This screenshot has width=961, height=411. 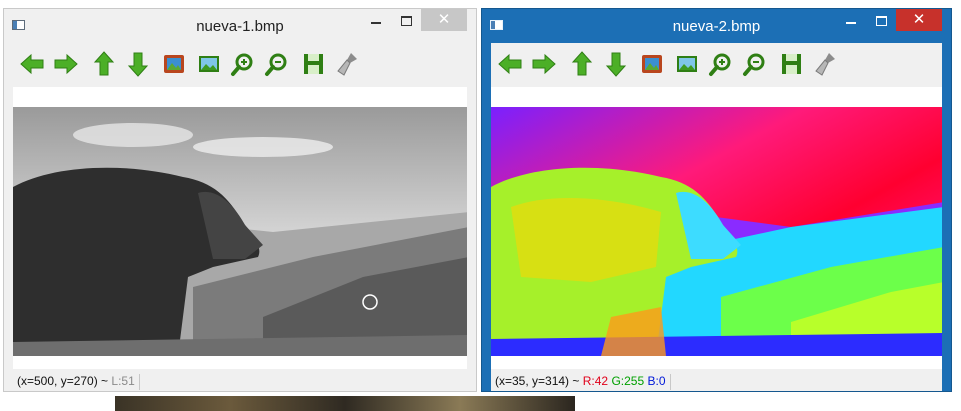 I want to click on blue-value: B:0, so click(x=656, y=381).